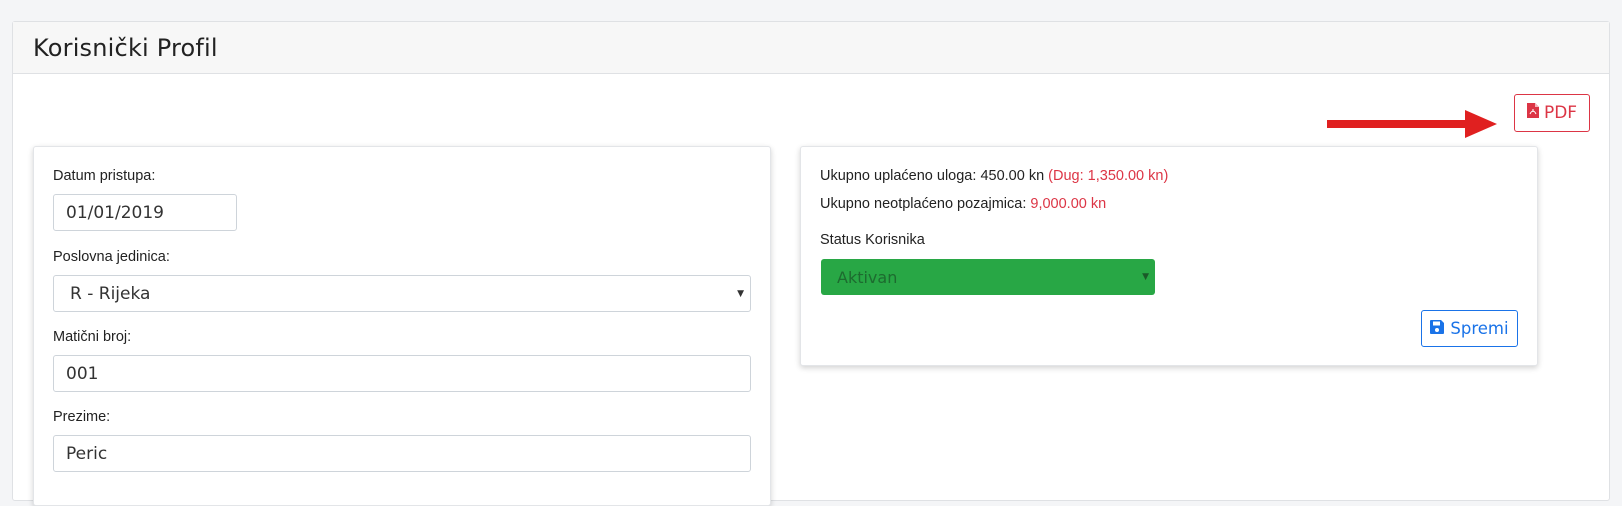  What do you see at coordinates (1412, 124) in the screenshot?
I see `red-arrow-annotation` at bounding box center [1412, 124].